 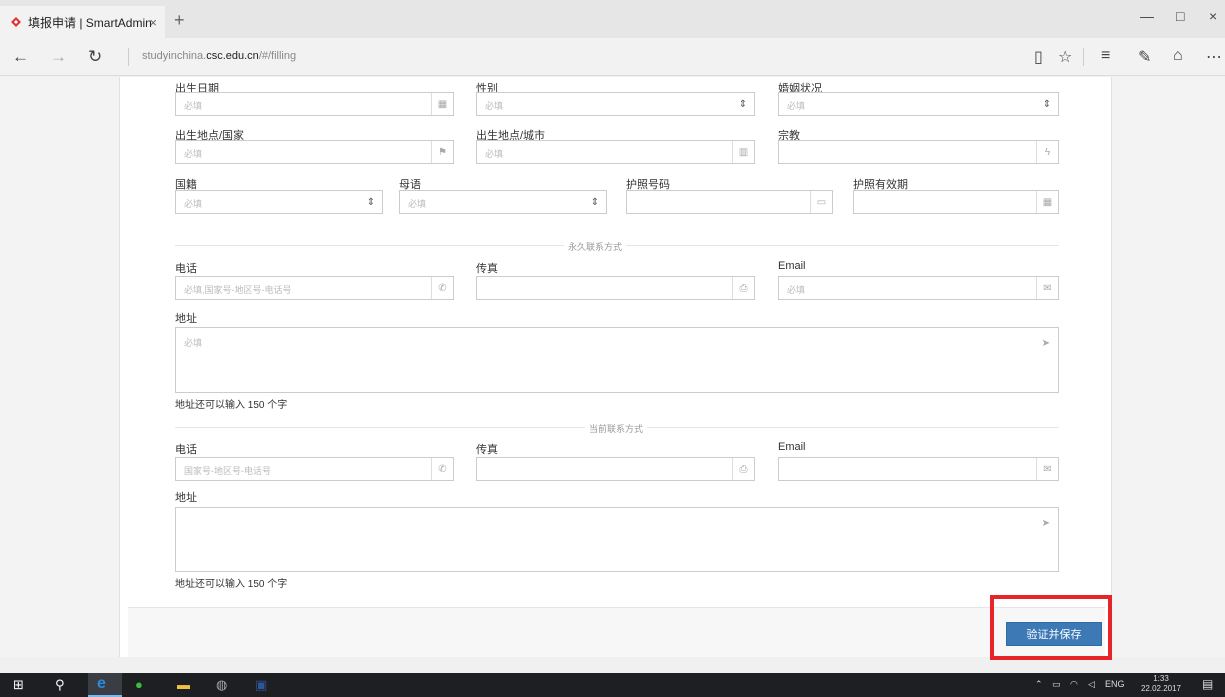 What do you see at coordinates (918, 288) in the screenshot?
I see `perm-email-field: 必填 ✉` at bounding box center [918, 288].